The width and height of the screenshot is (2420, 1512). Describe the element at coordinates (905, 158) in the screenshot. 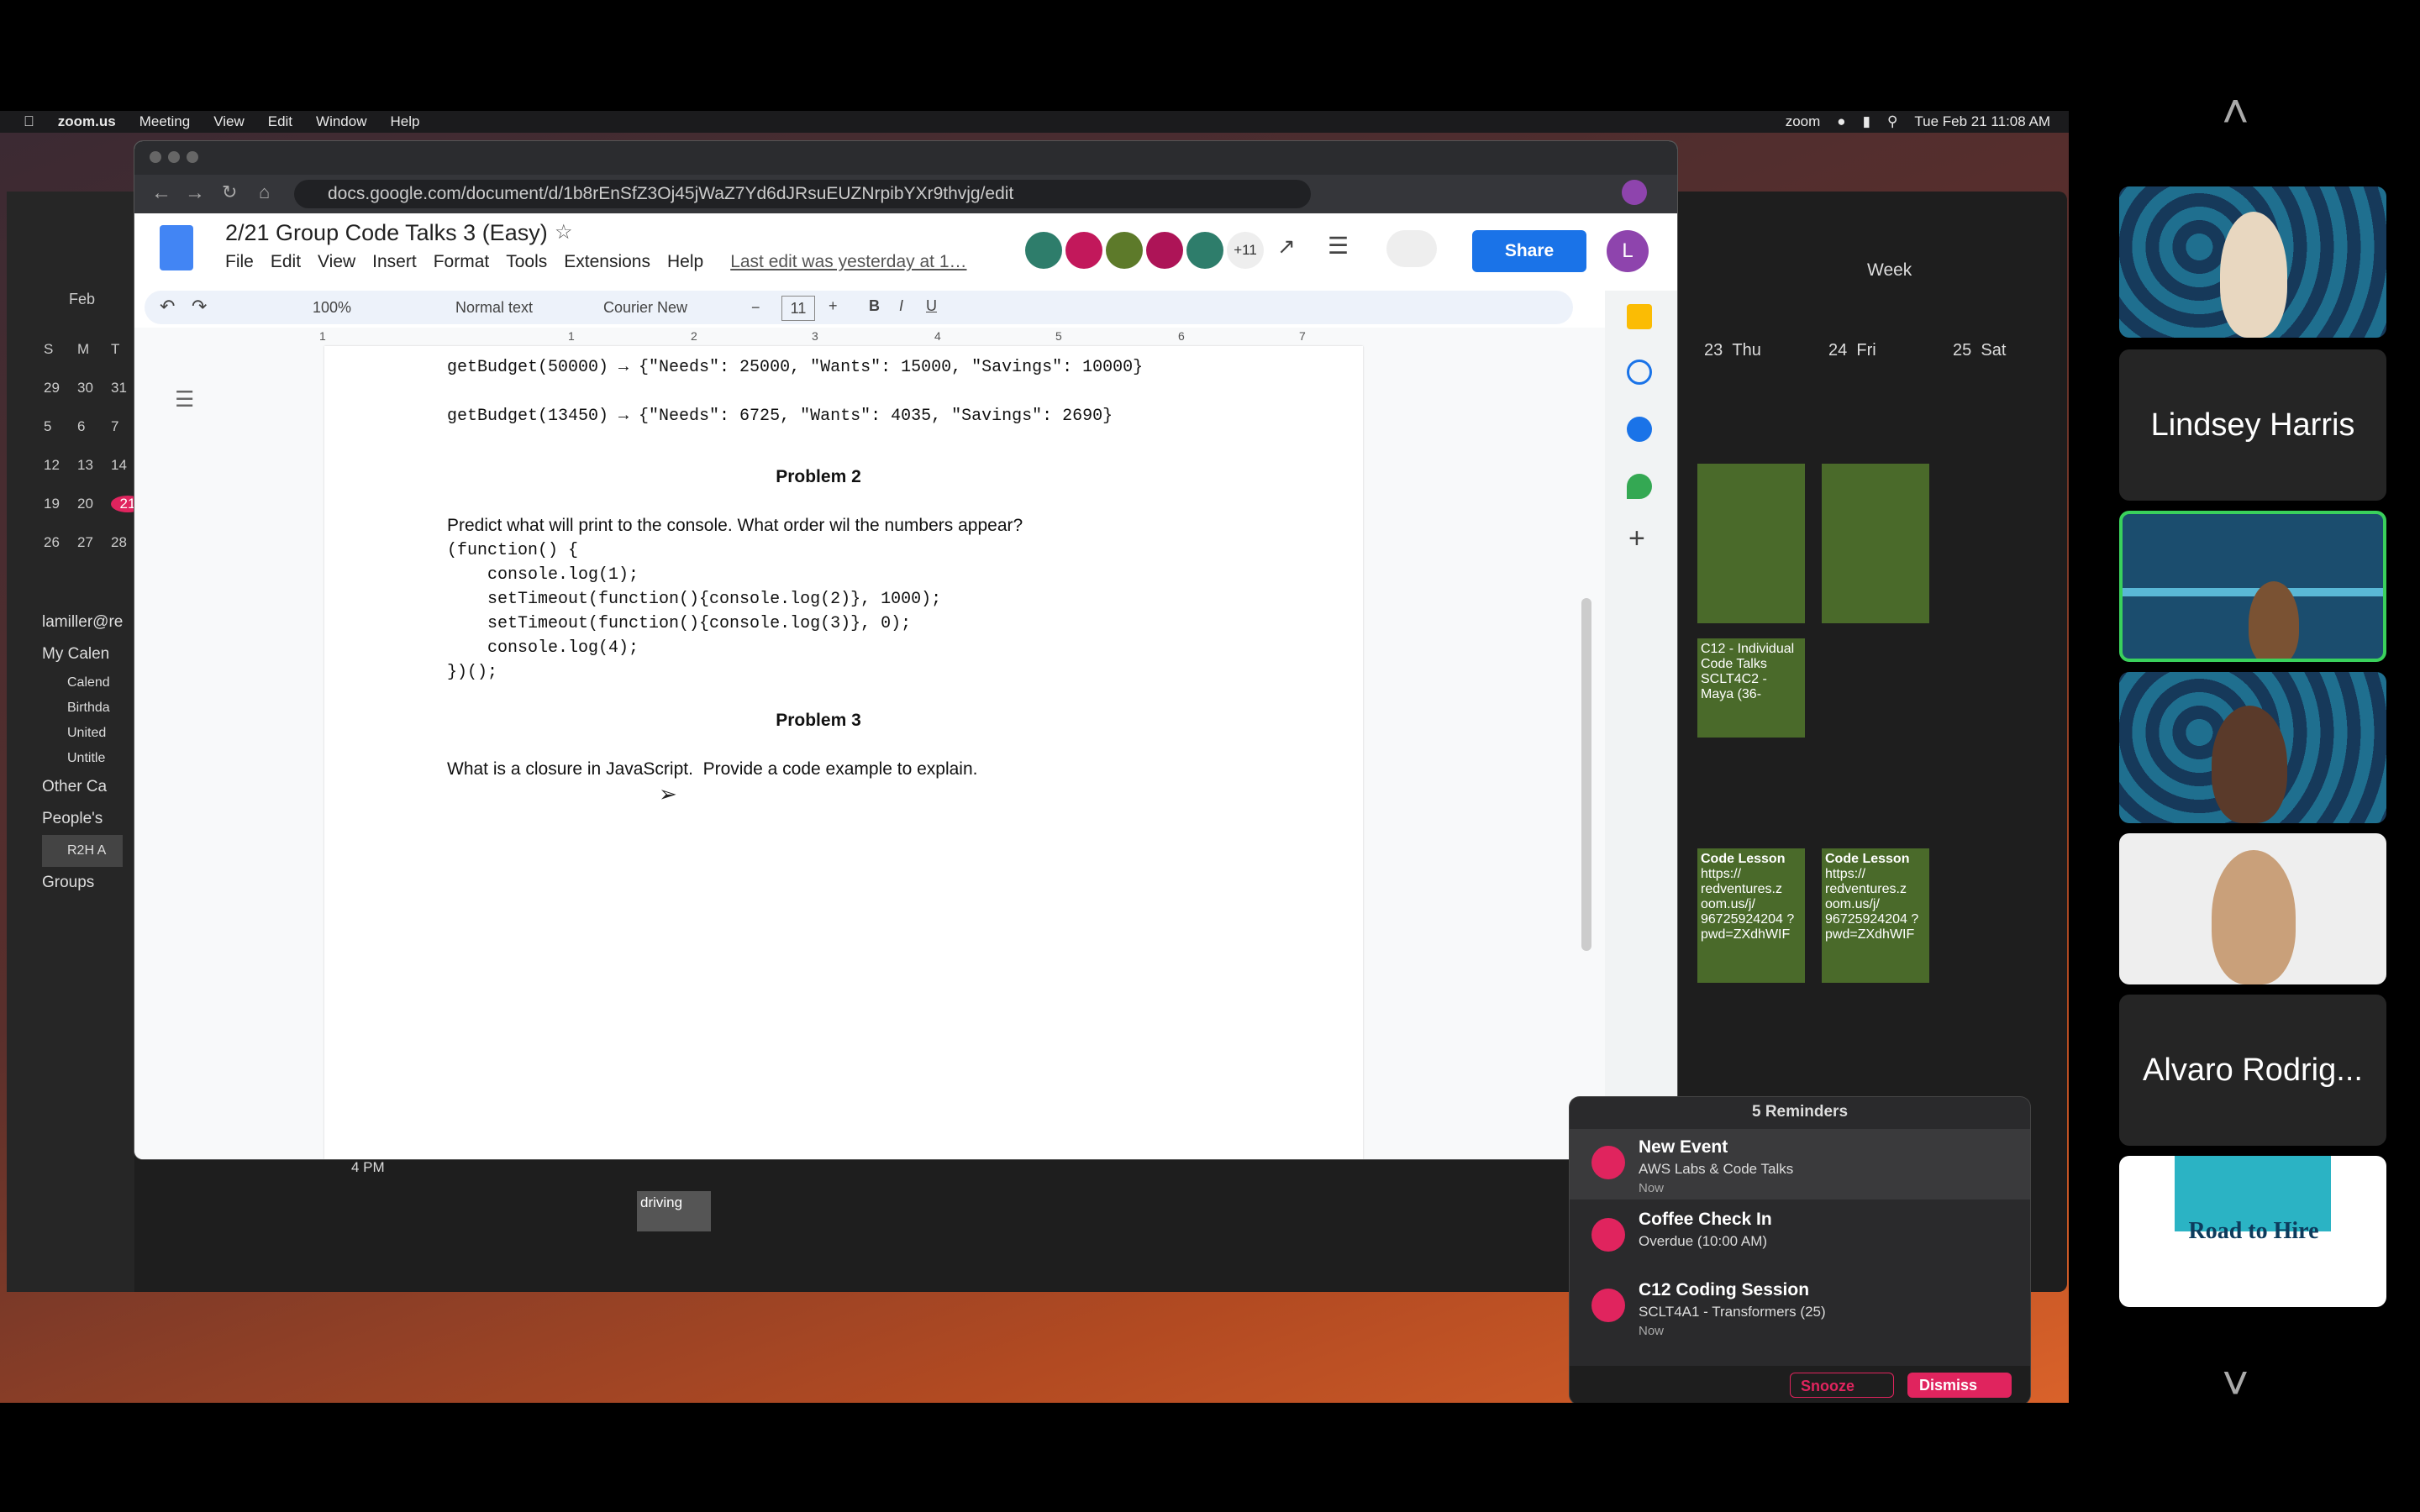

I see `tab-strip` at that location.